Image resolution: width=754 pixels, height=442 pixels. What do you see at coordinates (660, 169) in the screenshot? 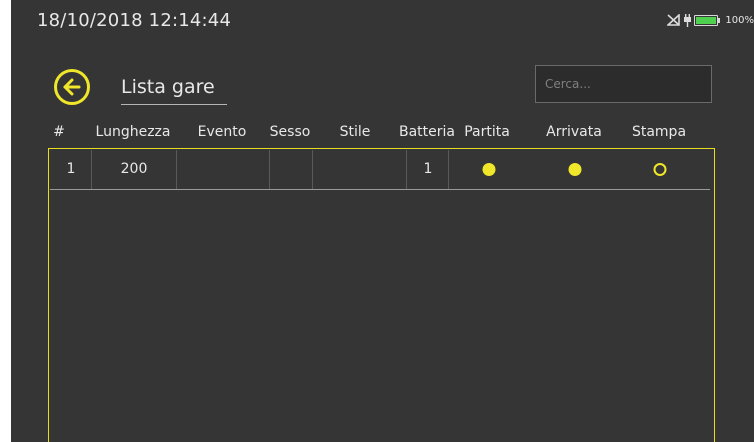
I see `stampa-status-icon` at bounding box center [660, 169].